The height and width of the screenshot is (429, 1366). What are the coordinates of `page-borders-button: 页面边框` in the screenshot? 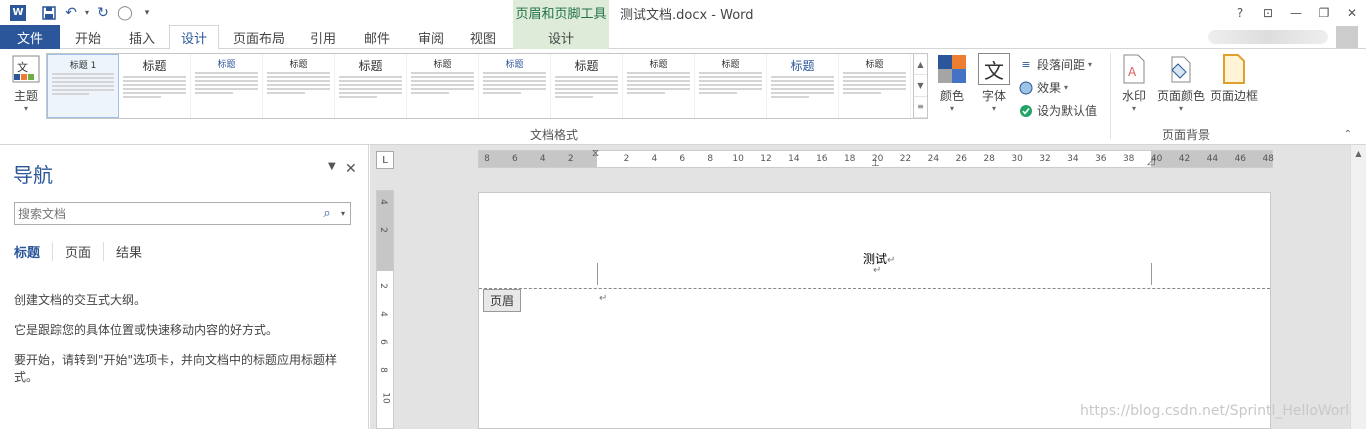 It's located at (1234, 78).